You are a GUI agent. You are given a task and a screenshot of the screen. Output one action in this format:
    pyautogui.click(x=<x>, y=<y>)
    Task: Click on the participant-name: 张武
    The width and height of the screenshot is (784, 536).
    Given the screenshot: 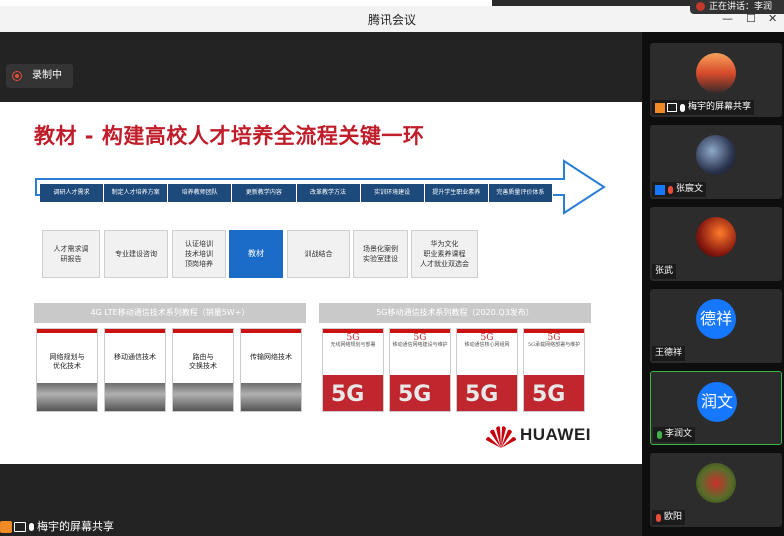 What is the action you would take?
    pyautogui.click(x=664, y=271)
    